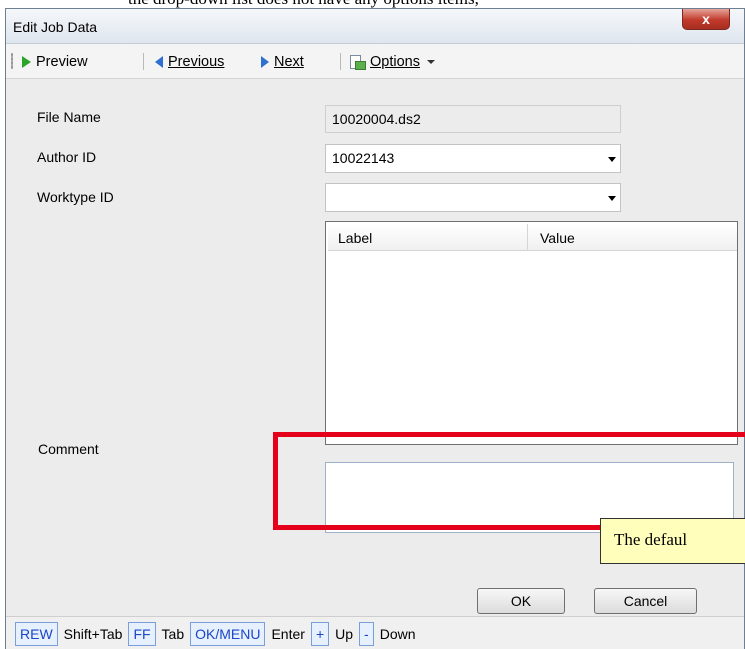 The width and height of the screenshot is (745, 649). I want to click on cancel-label: Cancel, so click(645, 601).